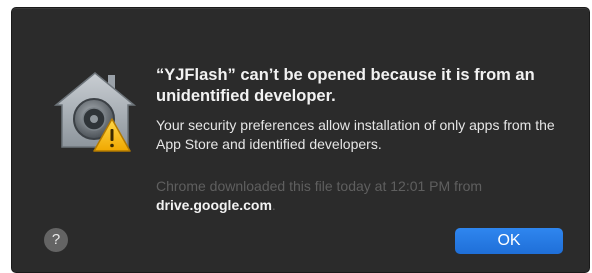  Describe the element at coordinates (95, 112) in the screenshot. I see `gatekeeper-house-warning-icon` at that location.